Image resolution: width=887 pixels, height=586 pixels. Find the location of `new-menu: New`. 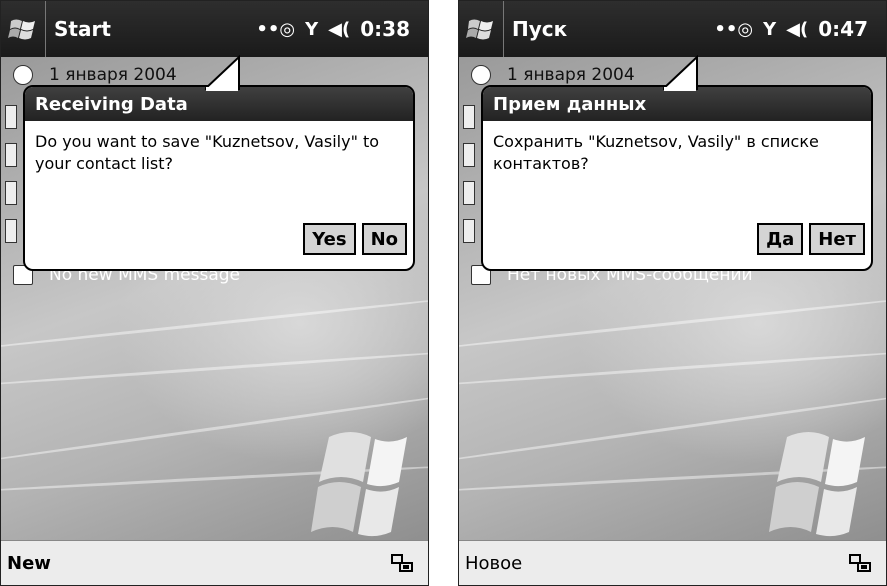

new-menu: New is located at coordinates (29, 563).